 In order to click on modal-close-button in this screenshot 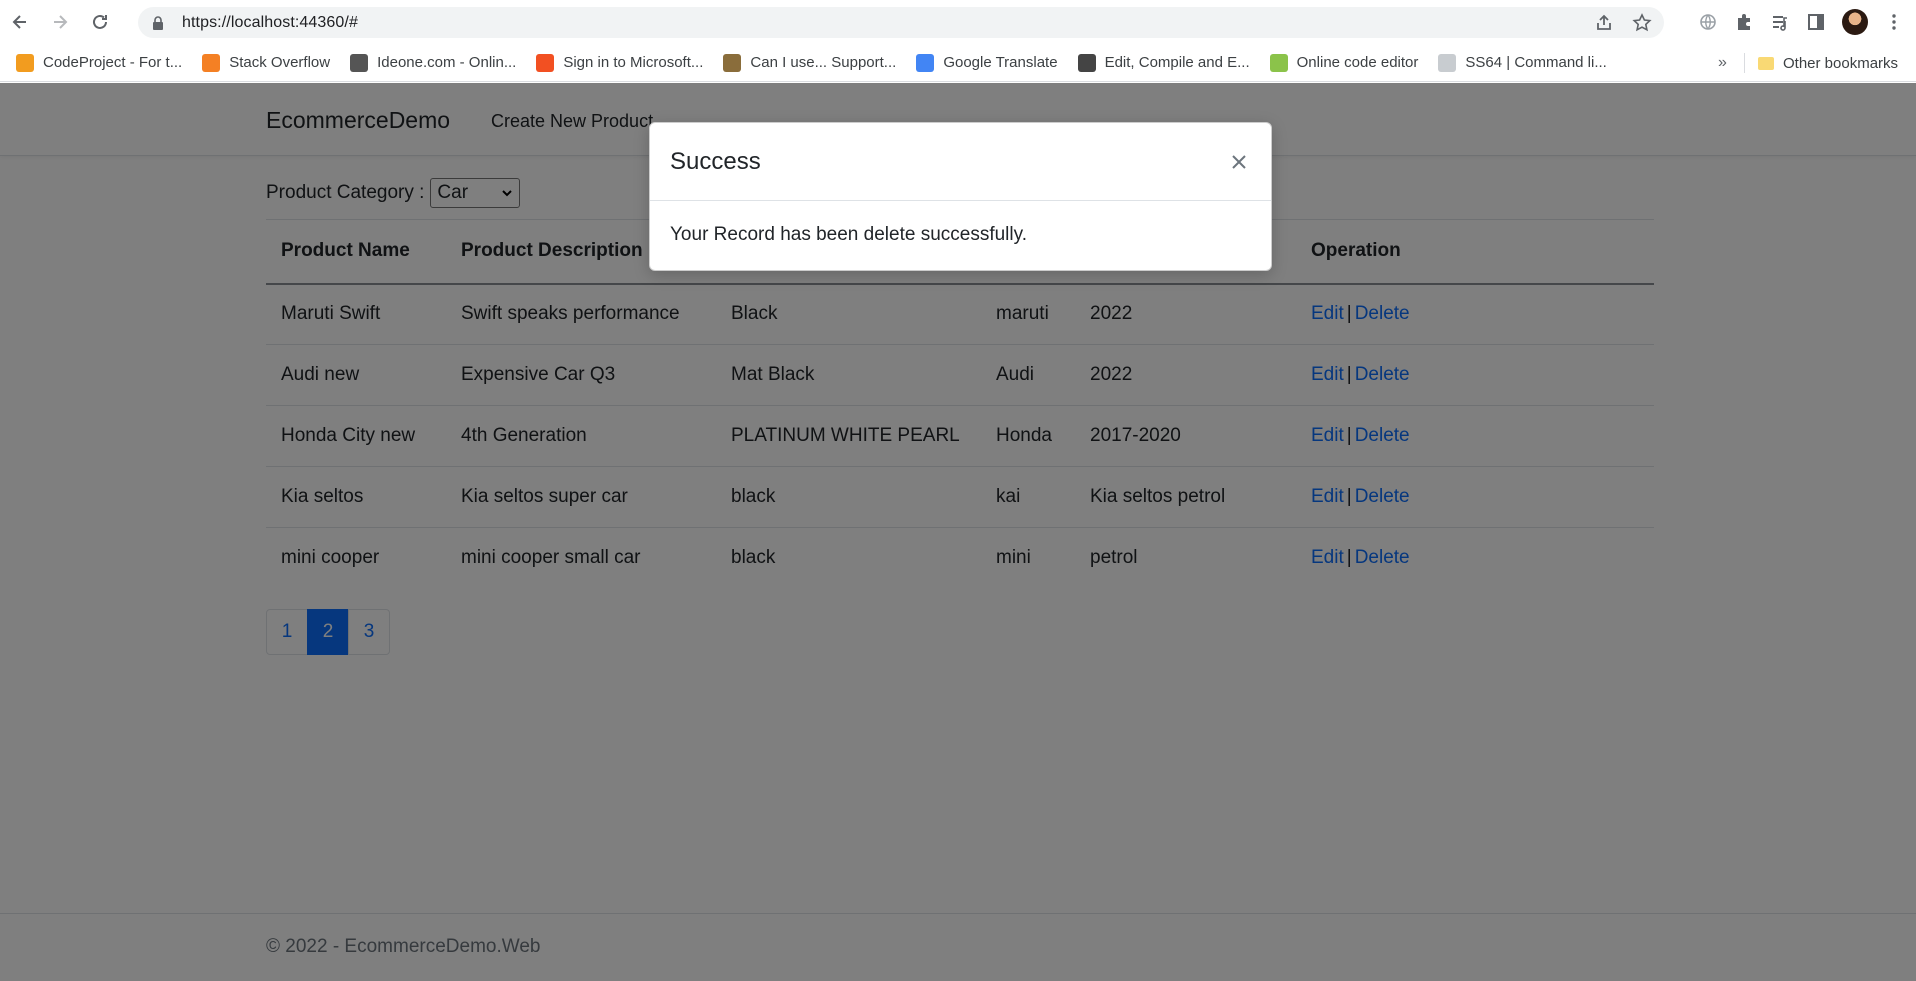, I will do `click(1239, 162)`.